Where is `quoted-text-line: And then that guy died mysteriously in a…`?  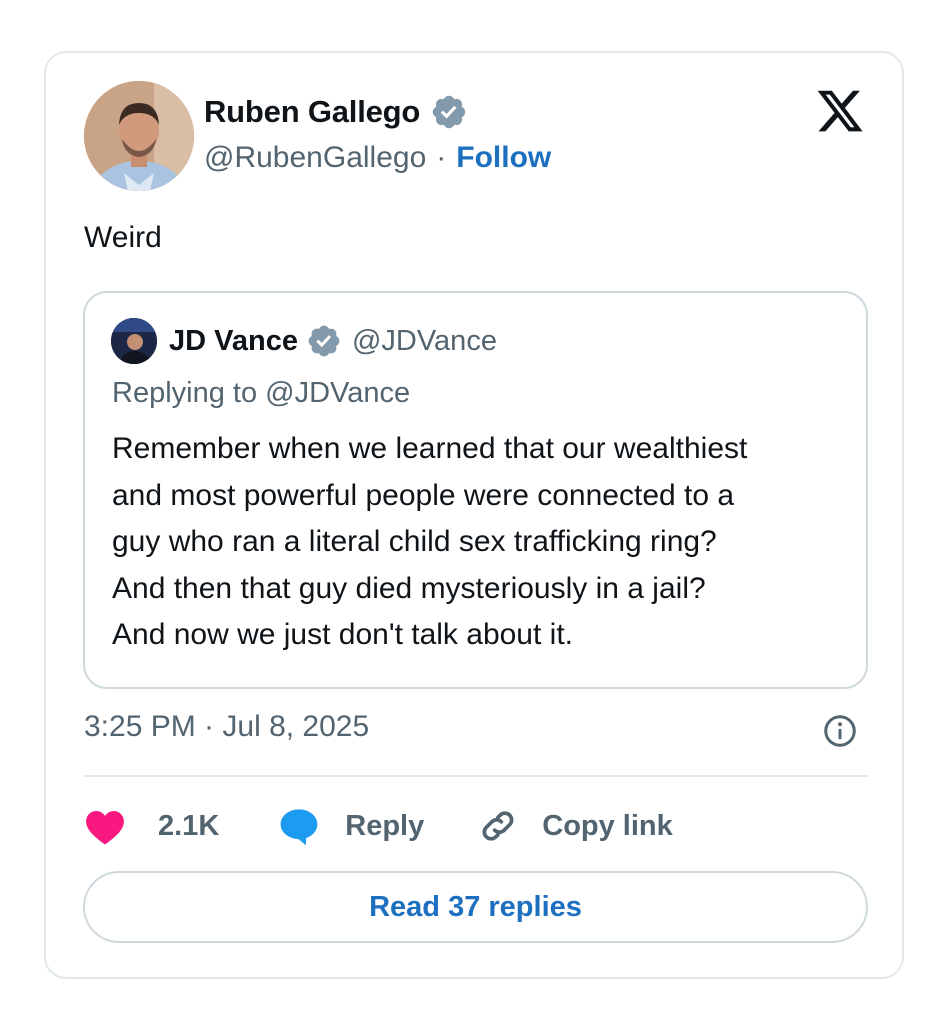 quoted-text-line: And then that guy died mysteriously in a… is located at coordinates (409, 588).